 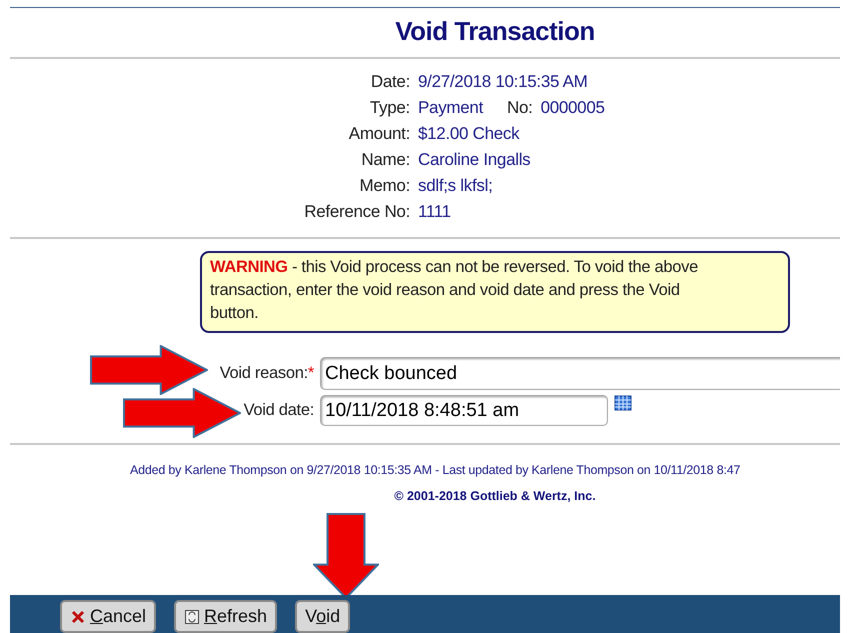 I want to click on input-field: Check bounced, so click(x=580, y=373).